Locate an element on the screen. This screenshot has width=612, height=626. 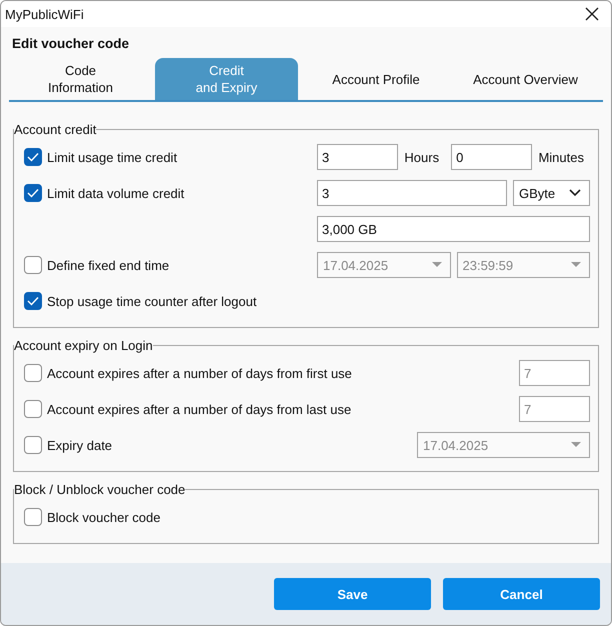
checkbox-label: Account expires after a number of days from last use is located at coordinates (199, 409).